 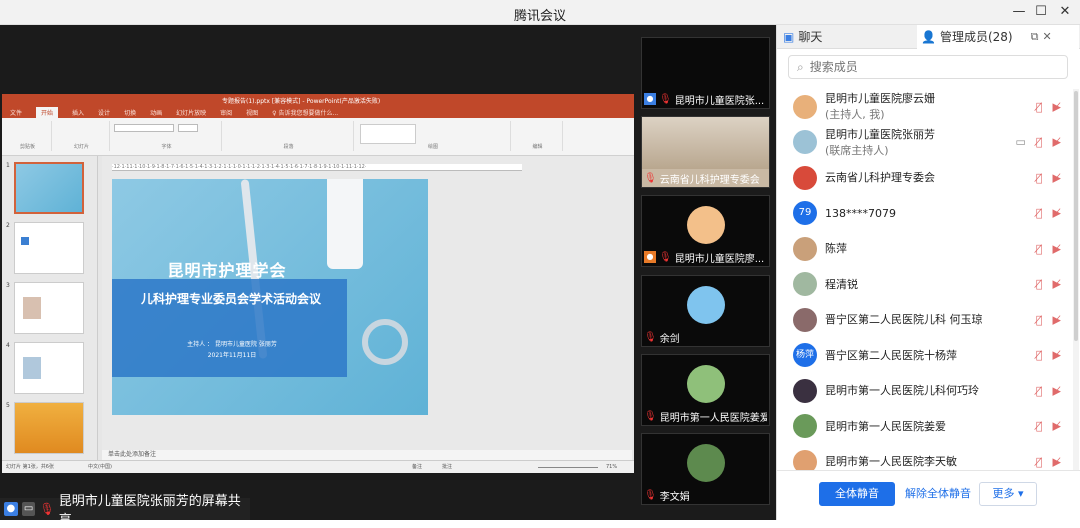 What do you see at coordinates (104, 112) in the screenshot?
I see `ppt-tab: 设计` at bounding box center [104, 112].